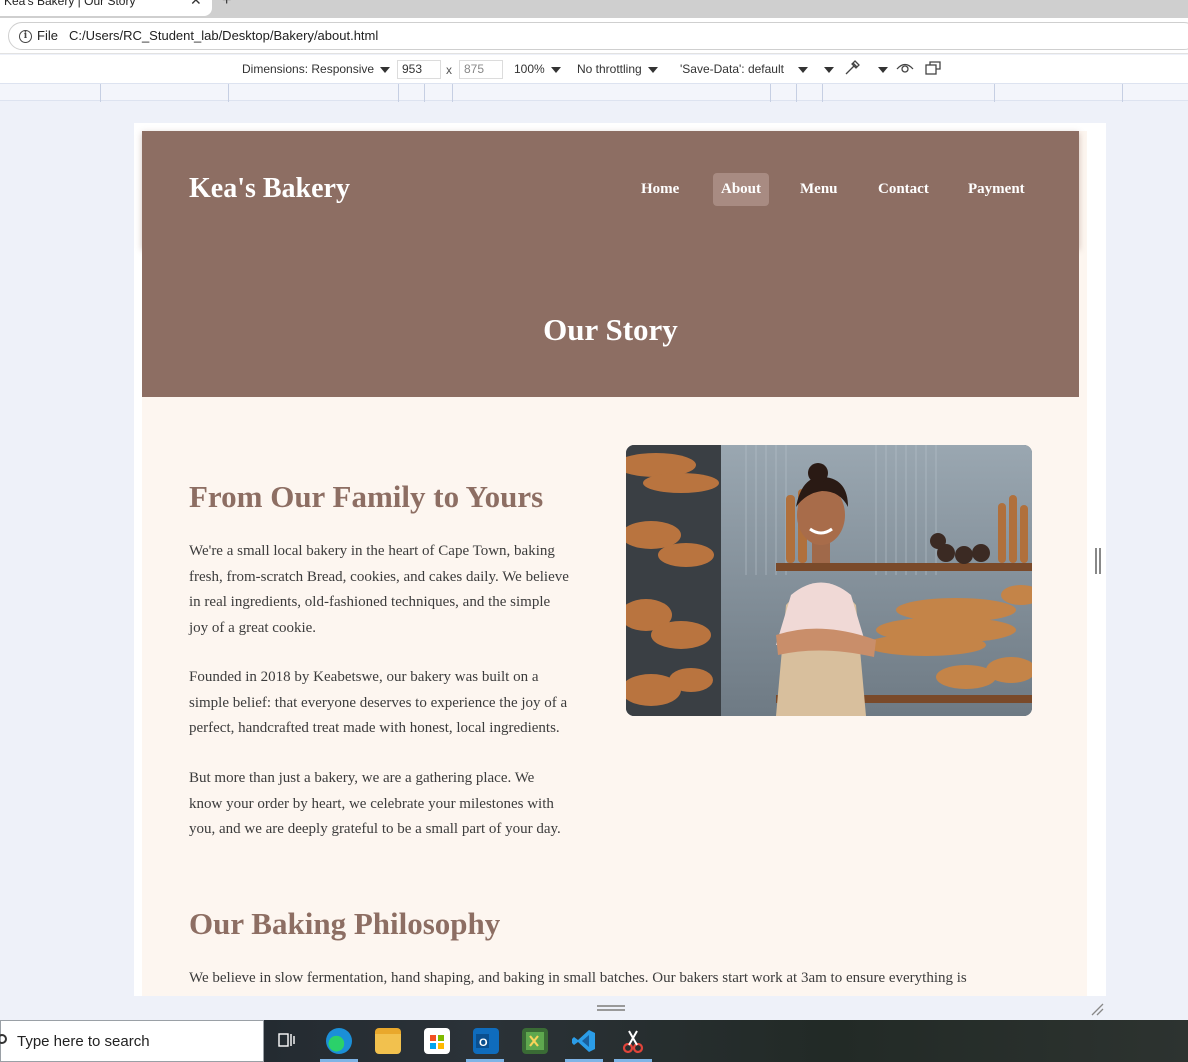  What do you see at coordinates (594, 92) in the screenshot?
I see `media-query-ruler` at bounding box center [594, 92].